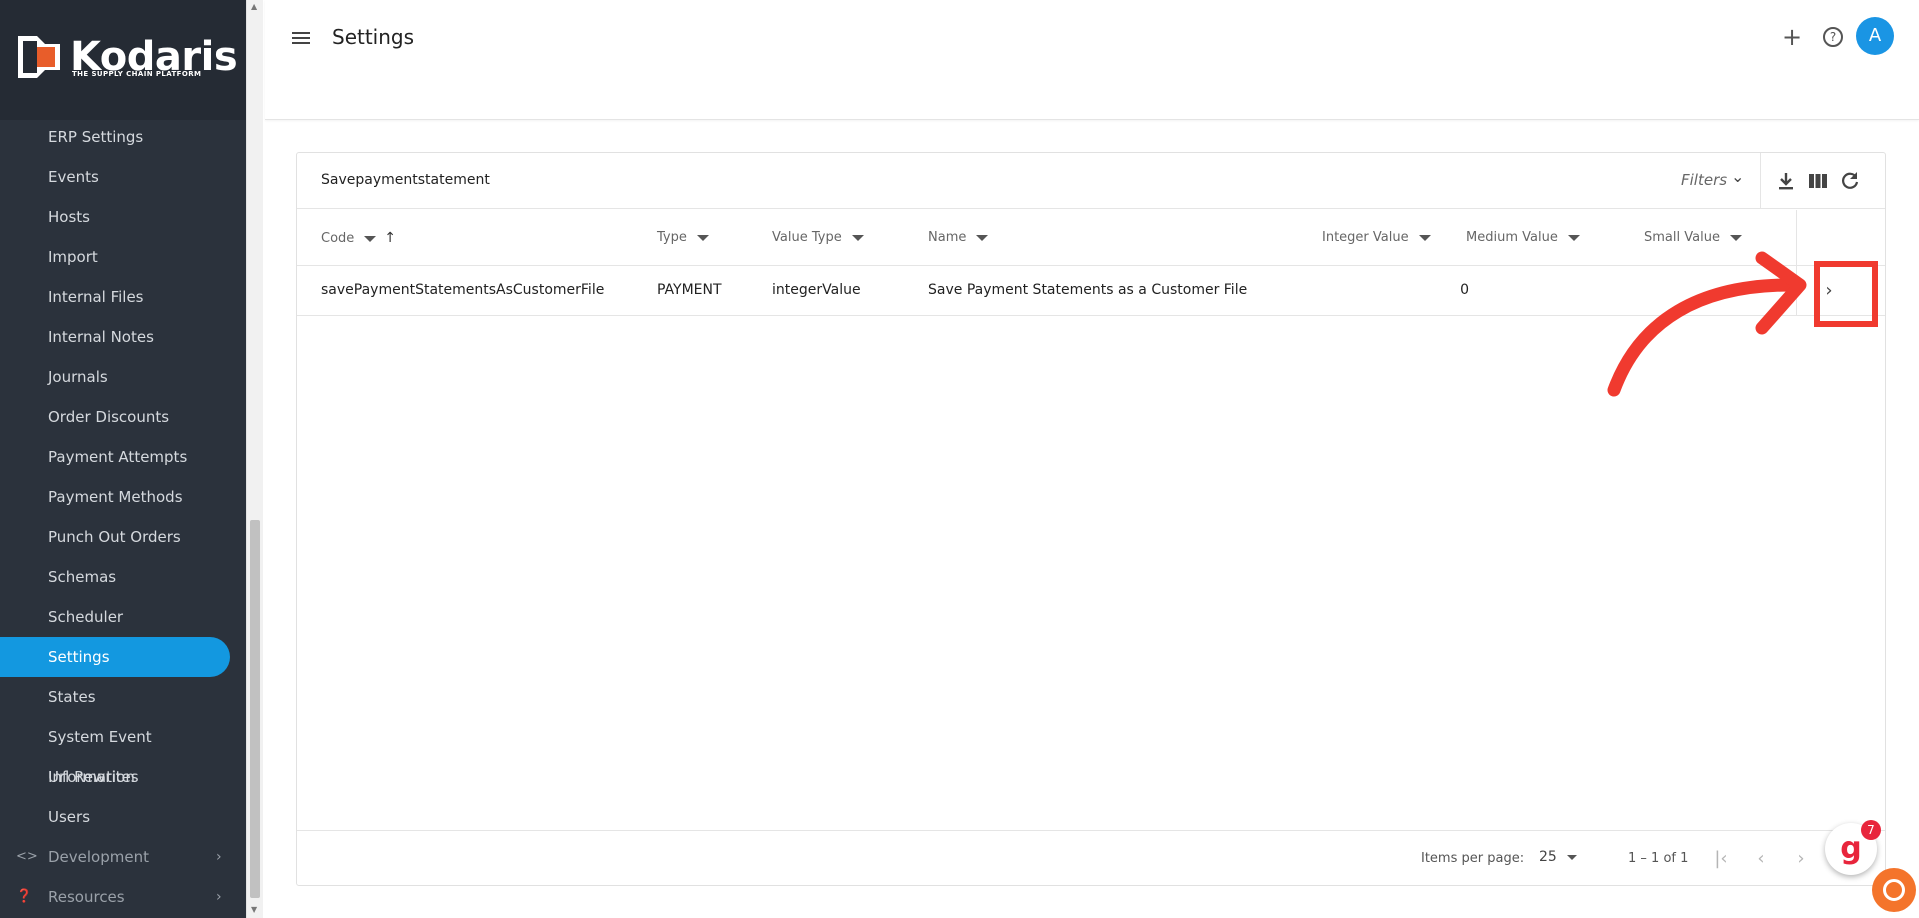 Image resolution: width=1919 pixels, height=918 pixels. I want to click on column-header-code: Code ↑, so click(358, 238).